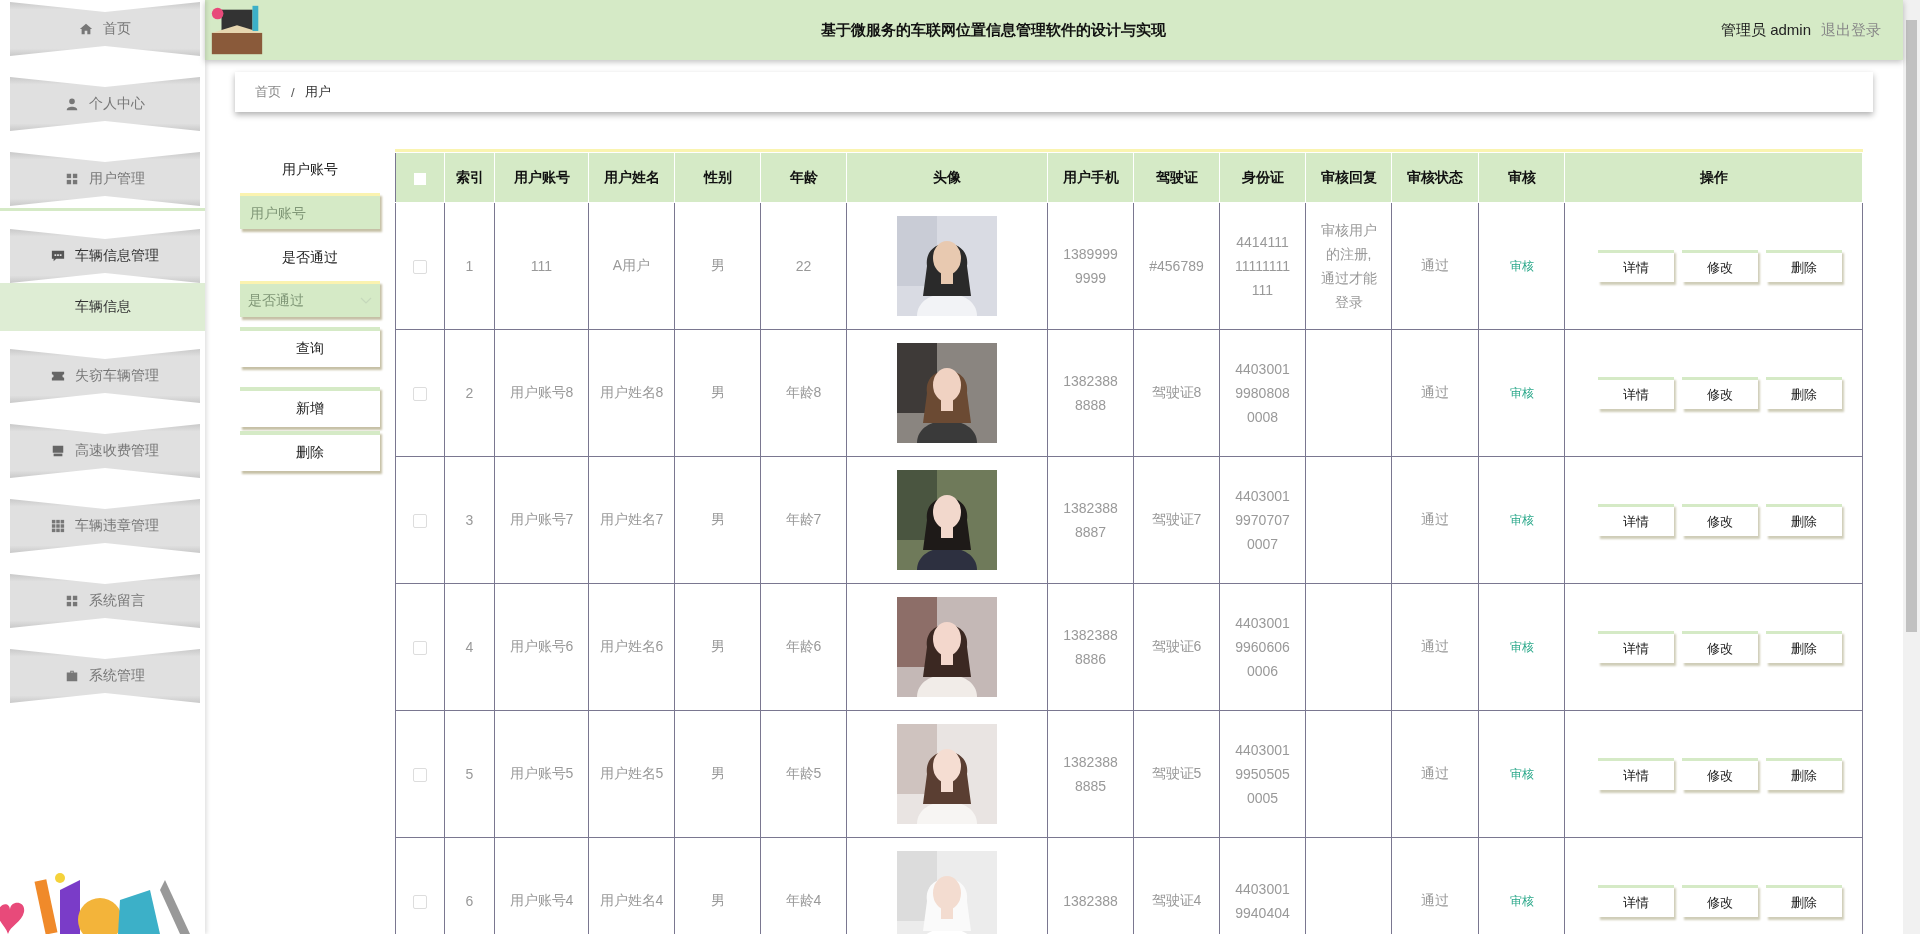 This screenshot has width=1920, height=934. Describe the element at coordinates (1262, 177) in the screenshot. I see `column-header: 身份证` at that location.